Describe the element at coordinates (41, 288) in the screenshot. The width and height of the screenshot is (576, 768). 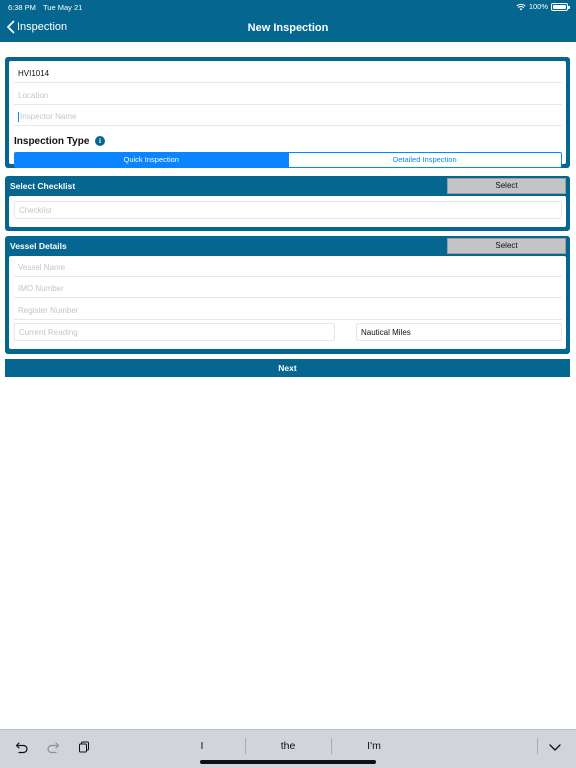
I see `imo-number-placeholder: IMO Number` at that location.